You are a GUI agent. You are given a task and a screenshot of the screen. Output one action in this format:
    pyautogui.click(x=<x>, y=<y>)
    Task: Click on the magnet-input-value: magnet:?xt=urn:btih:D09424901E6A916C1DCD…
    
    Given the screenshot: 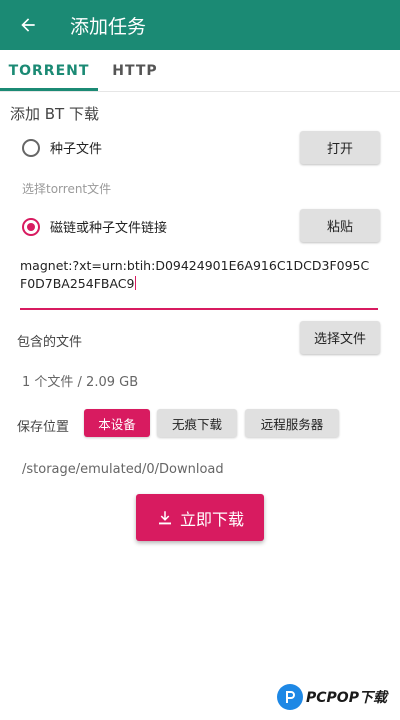 What is the action you would take?
    pyautogui.click(x=195, y=274)
    